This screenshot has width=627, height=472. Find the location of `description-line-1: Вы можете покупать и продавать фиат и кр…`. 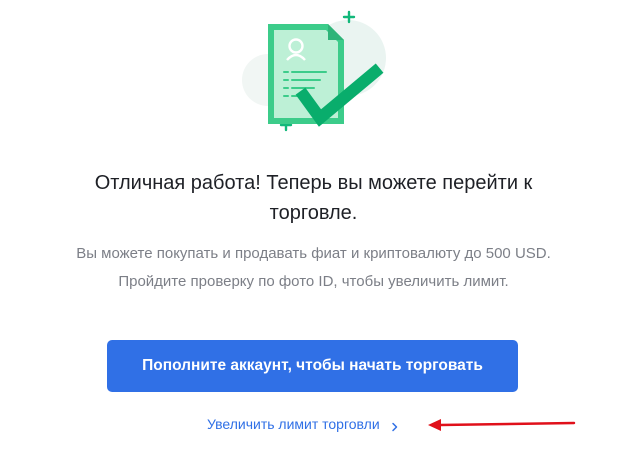

description-line-1: Вы можете покупать и продавать фиат и кр… is located at coordinates (313, 253).